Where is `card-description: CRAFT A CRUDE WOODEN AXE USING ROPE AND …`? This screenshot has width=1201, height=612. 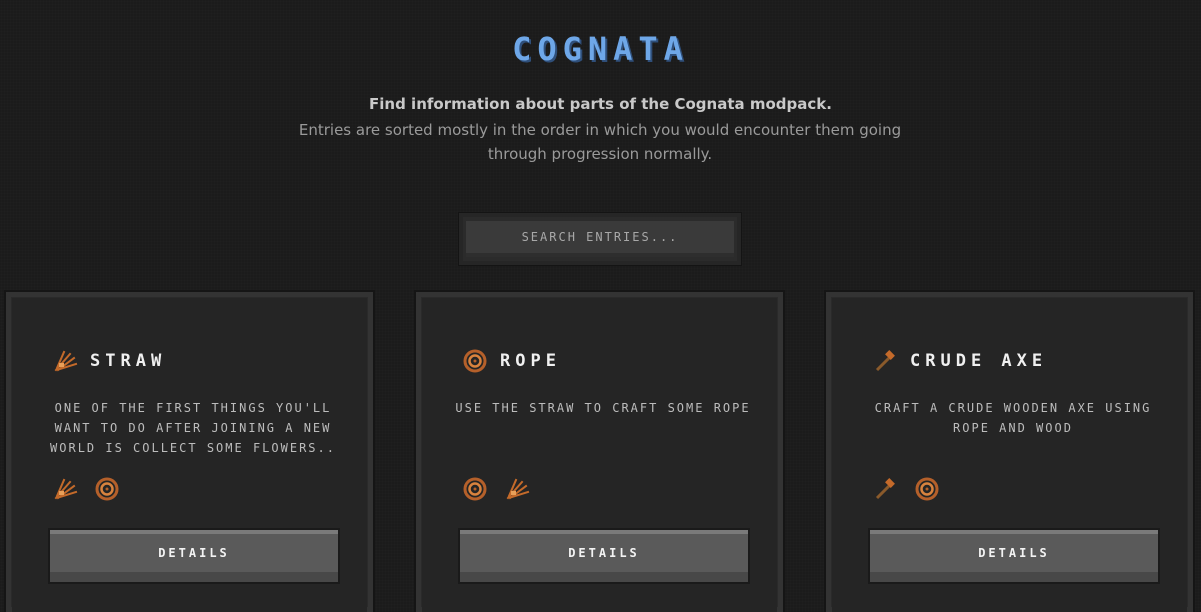 card-description: CRAFT A CRUDE WOODEN AXE USING ROPE AND … is located at coordinates (1013, 418).